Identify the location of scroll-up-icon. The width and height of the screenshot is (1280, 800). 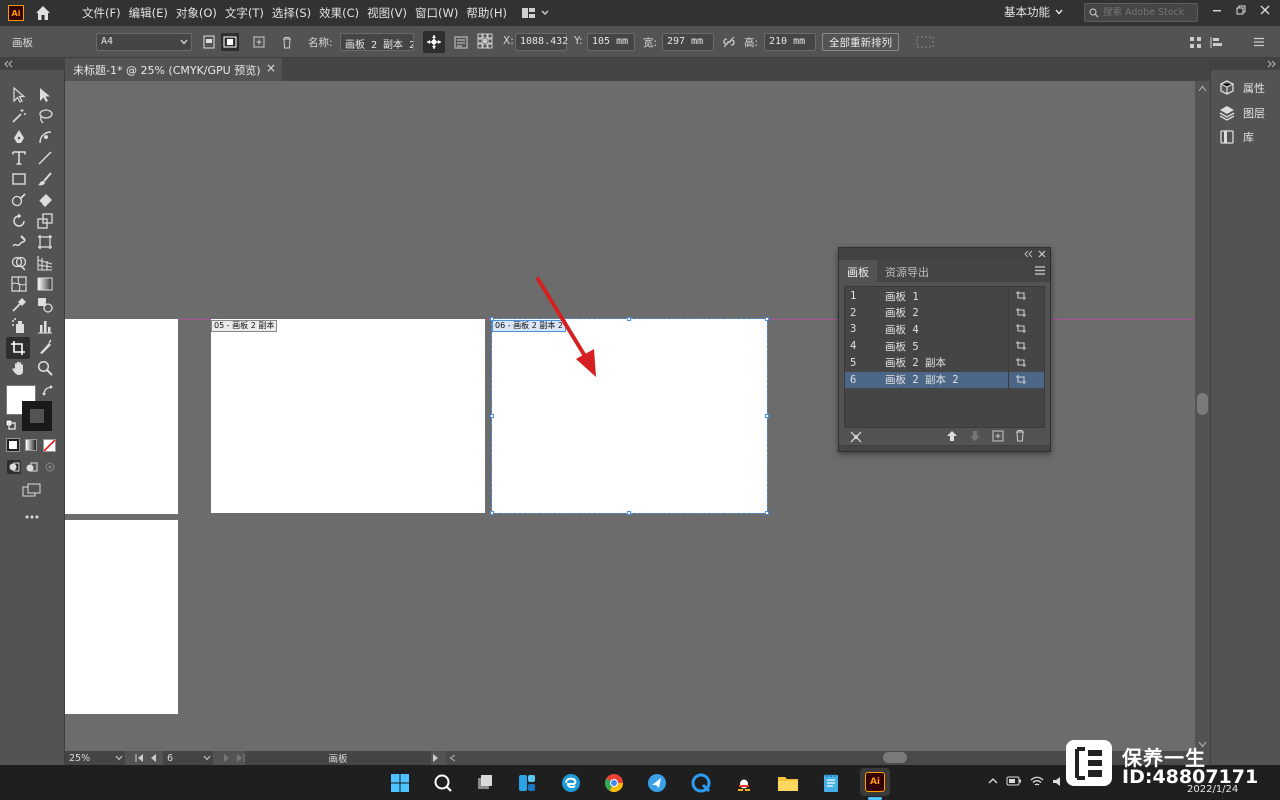
(1202, 88).